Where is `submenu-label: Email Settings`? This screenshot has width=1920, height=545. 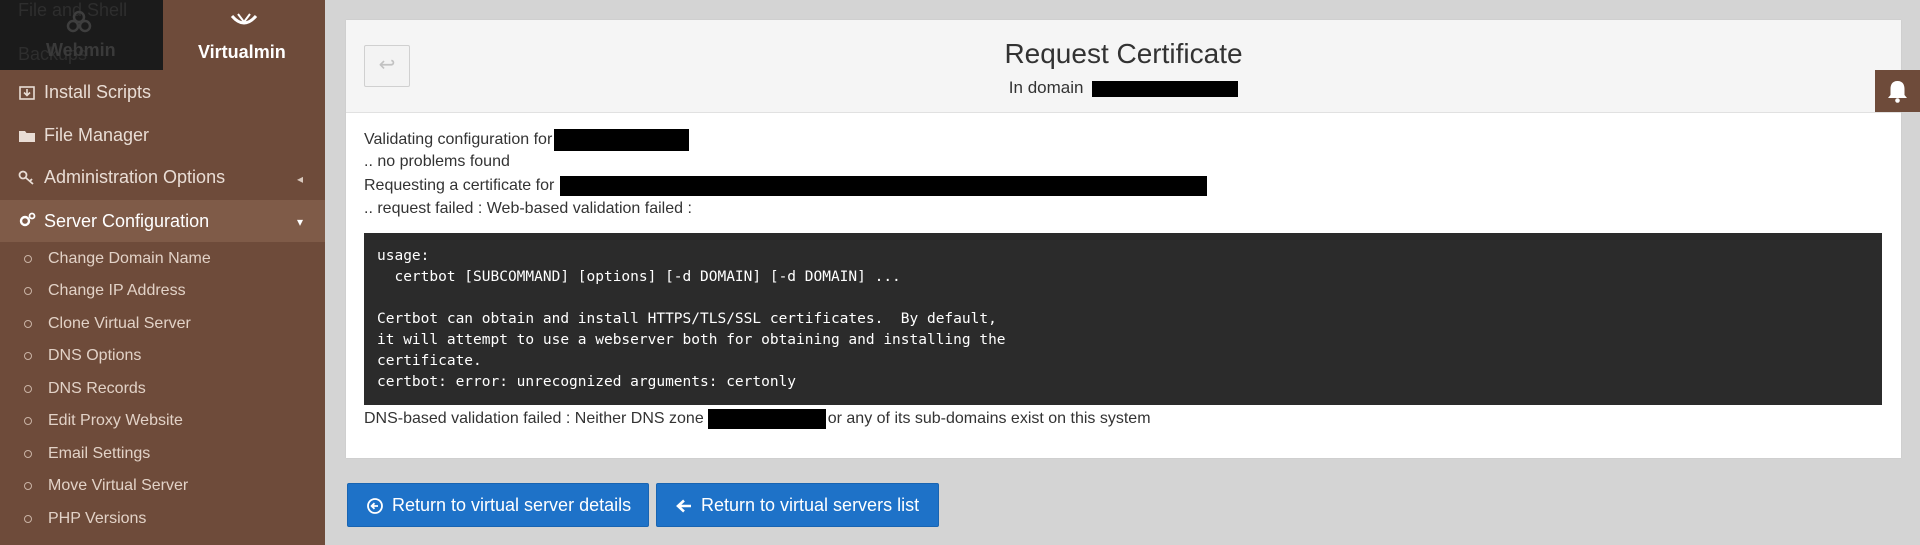
submenu-label: Email Settings is located at coordinates (99, 453).